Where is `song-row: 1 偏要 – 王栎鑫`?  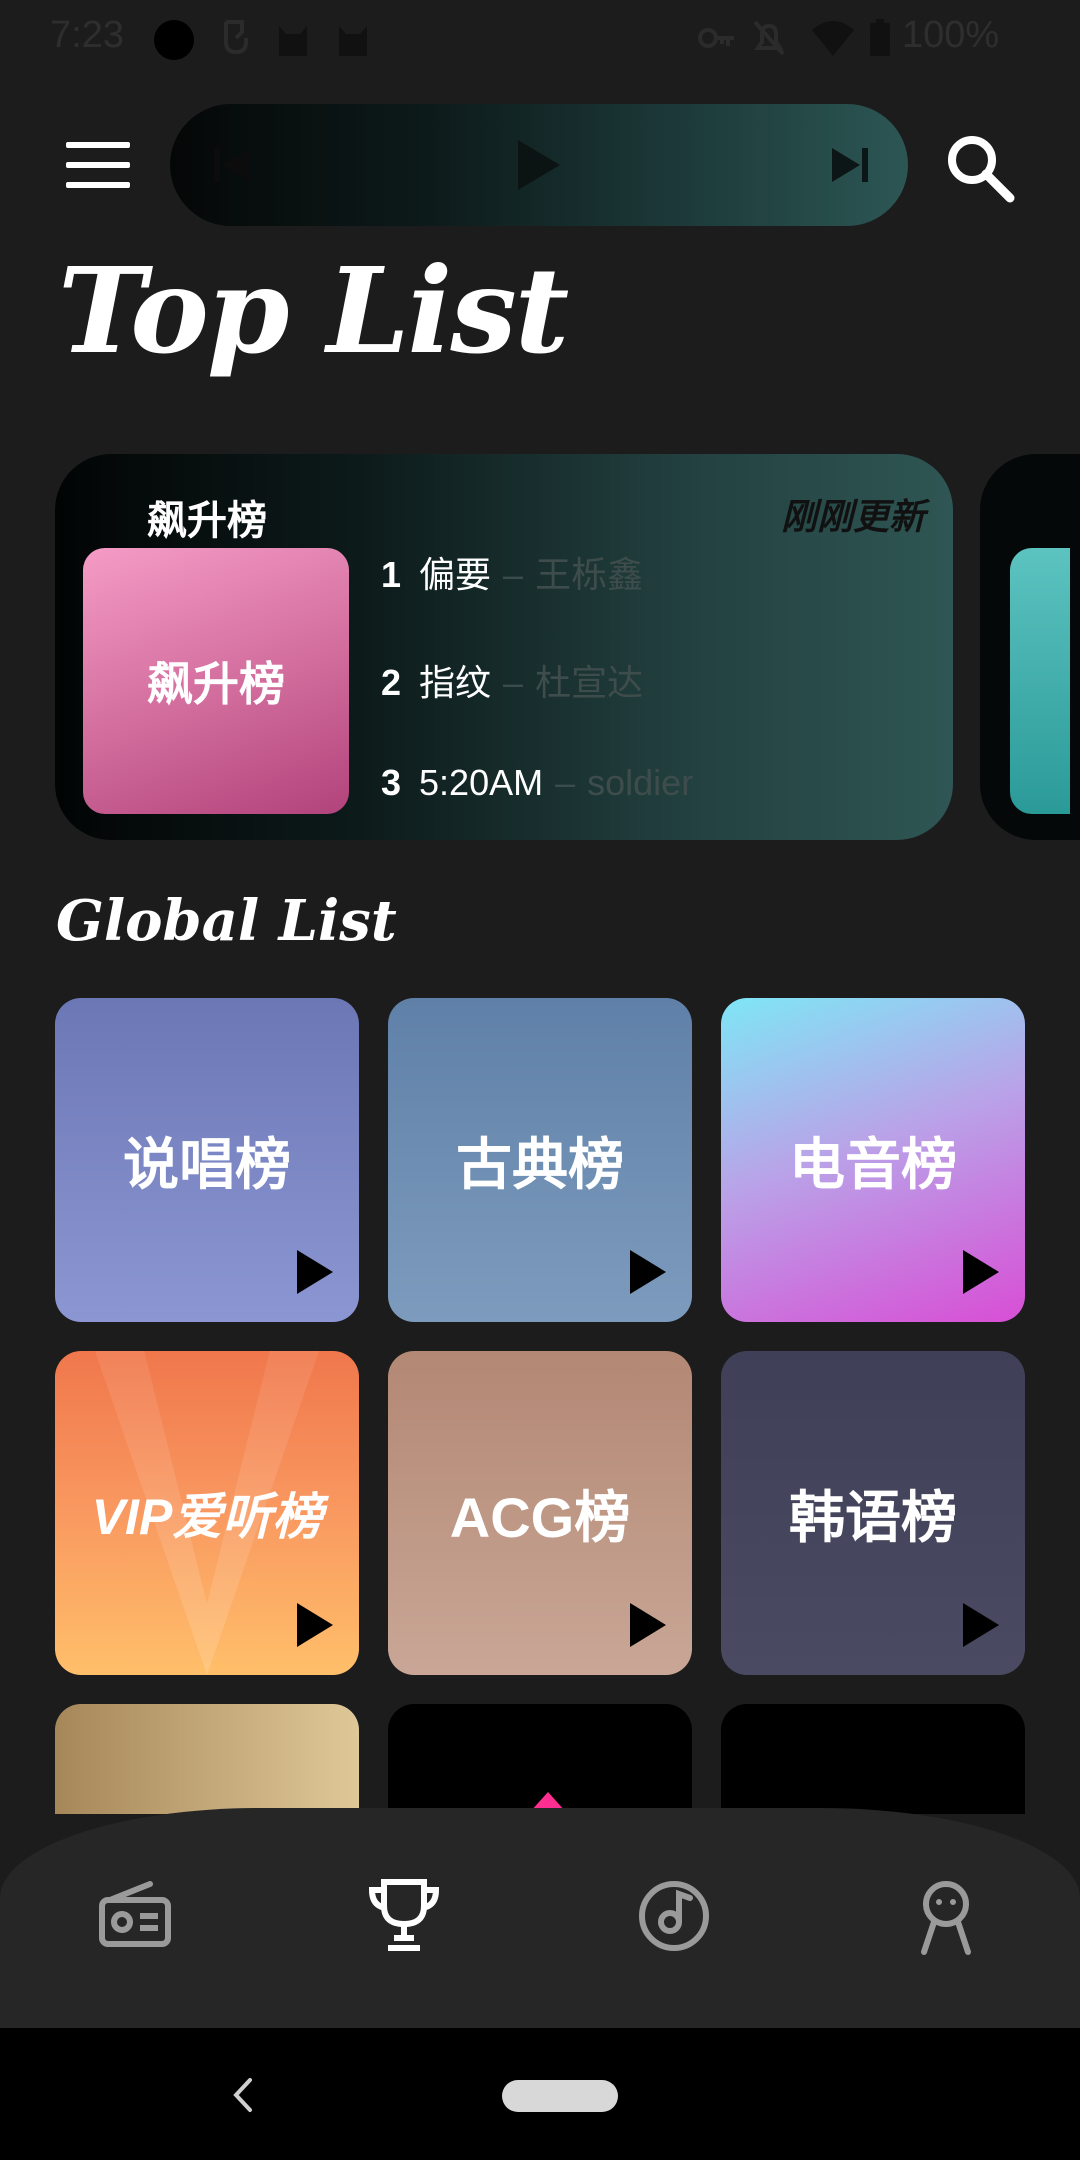
song-row: 1 偏要 – 王栎鑫 is located at coordinates (512, 572).